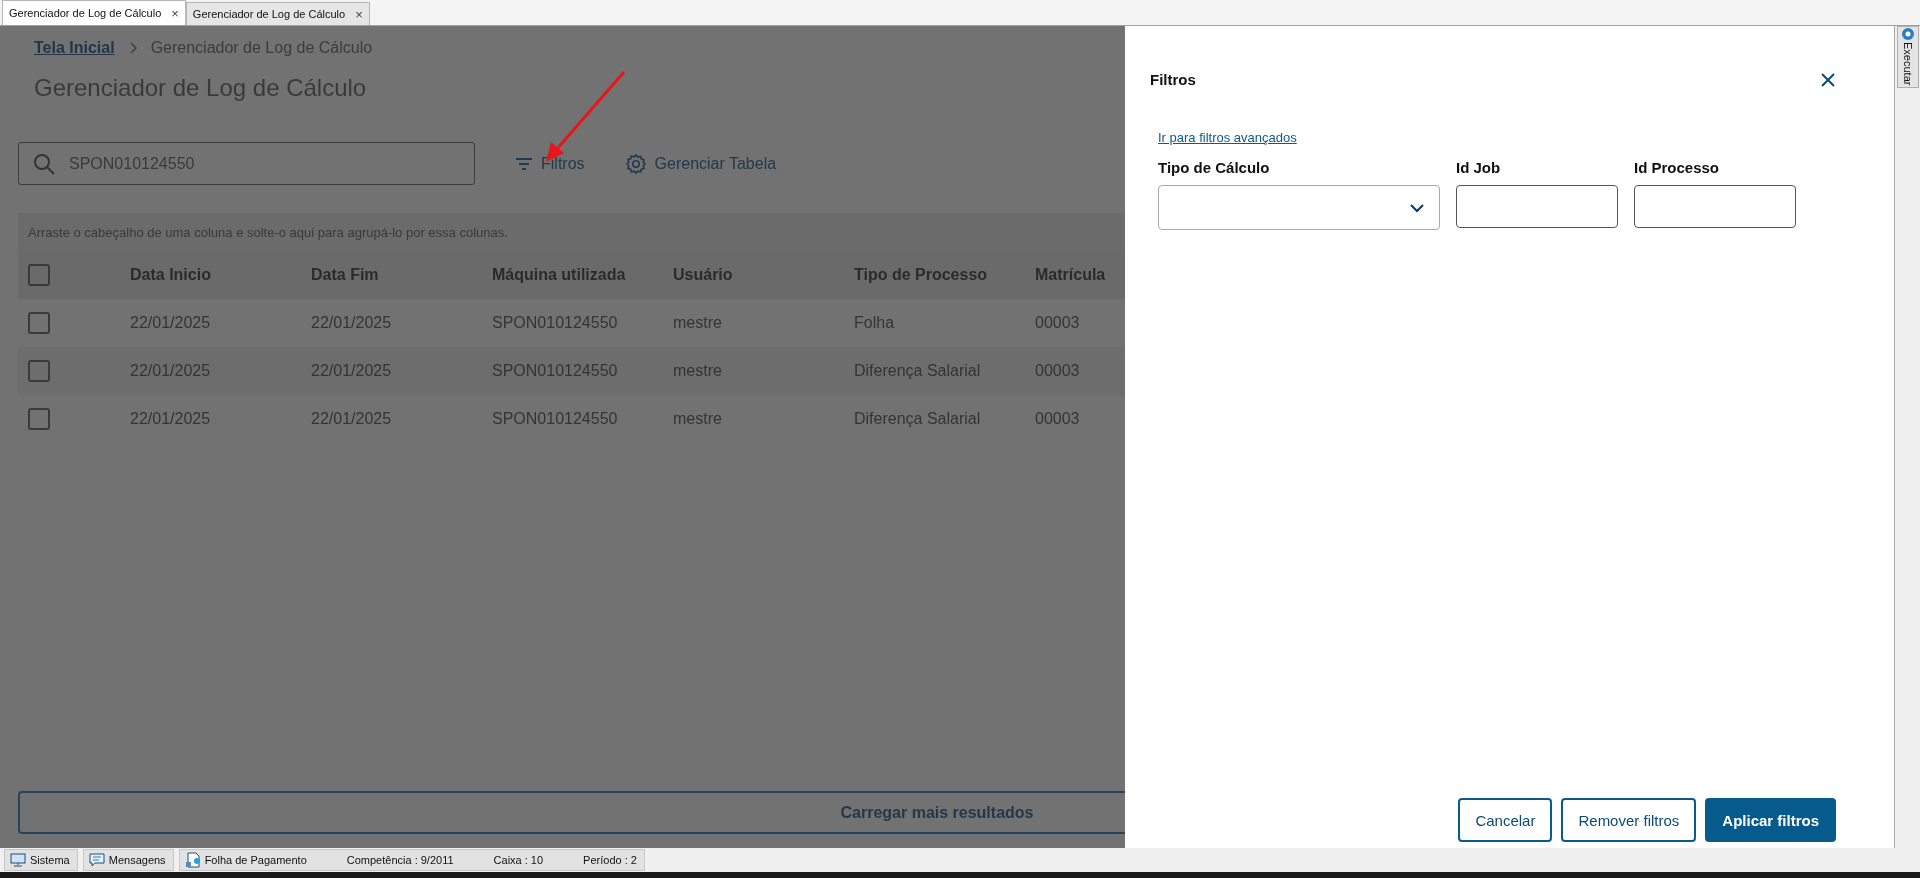 The height and width of the screenshot is (878, 1920). What do you see at coordinates (1677, 167) in the screenshot?
I see `field-label: Id Processo` at bounding box center [1677, 167].